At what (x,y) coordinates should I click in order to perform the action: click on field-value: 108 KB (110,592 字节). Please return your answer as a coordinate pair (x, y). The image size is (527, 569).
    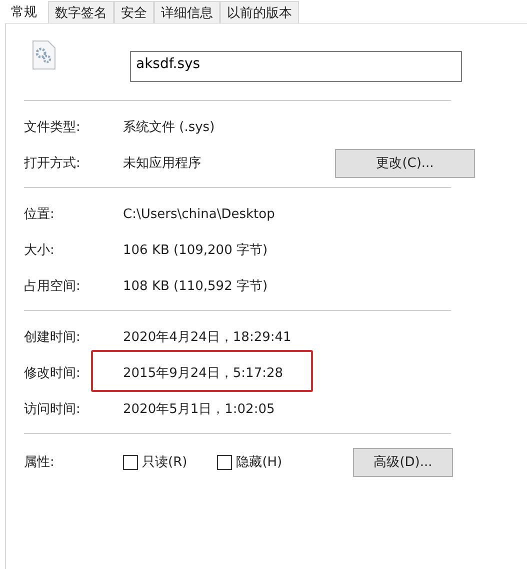
    Looking at the image, I should click on (195, 286).